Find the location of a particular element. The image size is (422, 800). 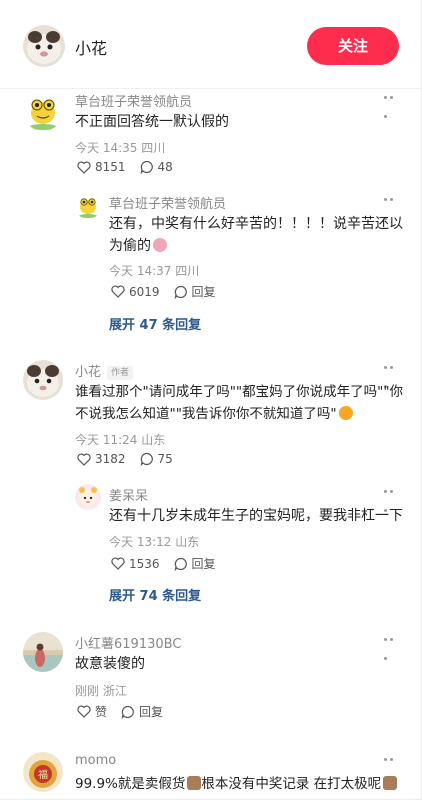

comment-location: 浙江 is located at coordinates (114, 691).